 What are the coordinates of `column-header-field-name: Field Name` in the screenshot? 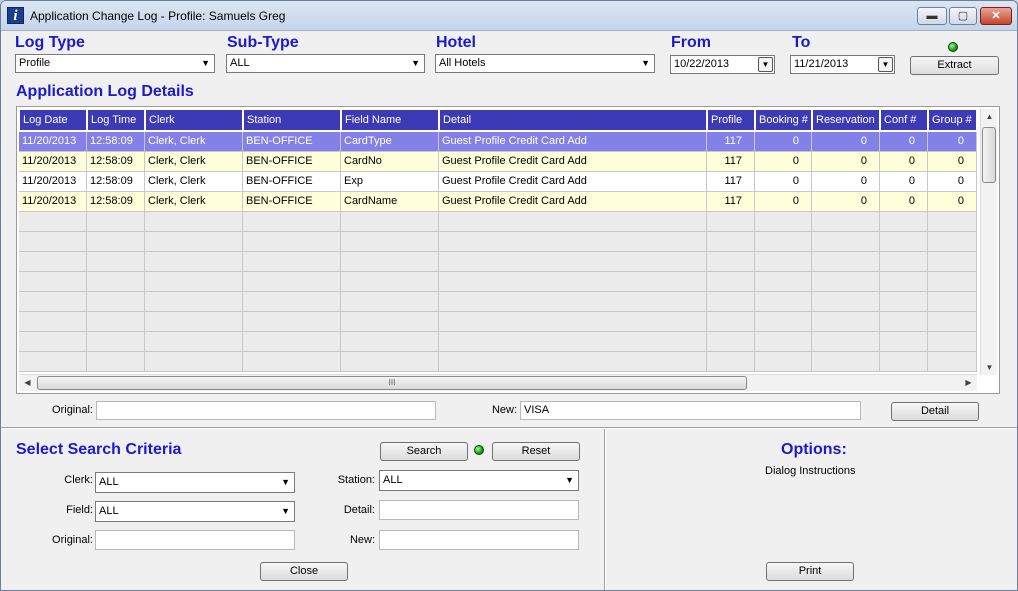 It's located at (390, 120).